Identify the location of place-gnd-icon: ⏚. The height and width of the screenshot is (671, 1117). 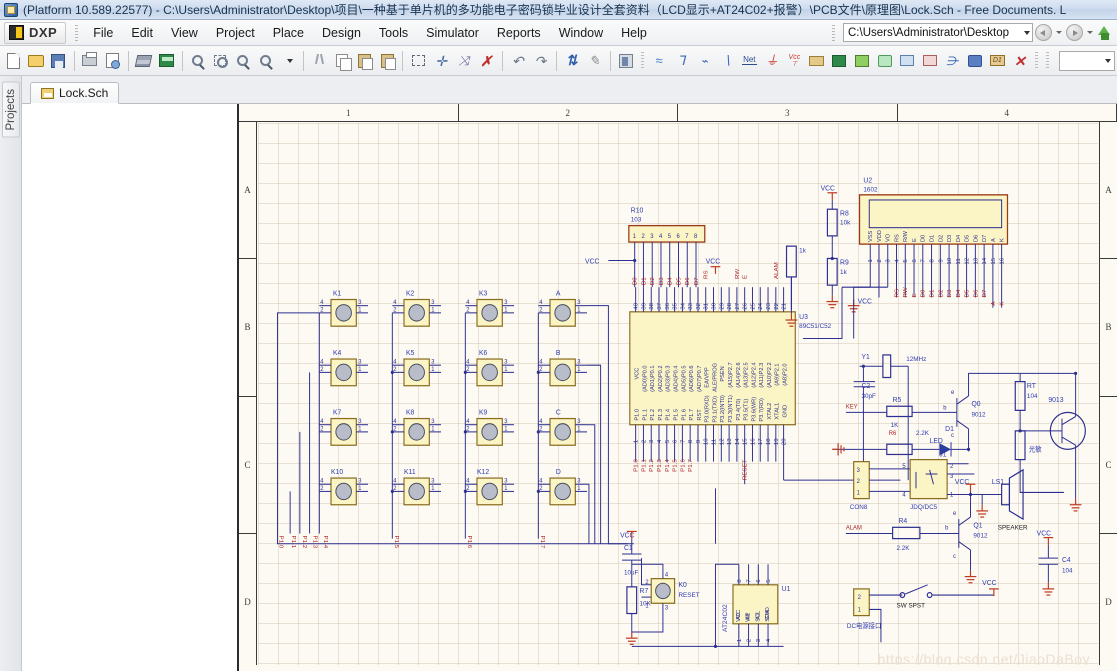
(772, 61).